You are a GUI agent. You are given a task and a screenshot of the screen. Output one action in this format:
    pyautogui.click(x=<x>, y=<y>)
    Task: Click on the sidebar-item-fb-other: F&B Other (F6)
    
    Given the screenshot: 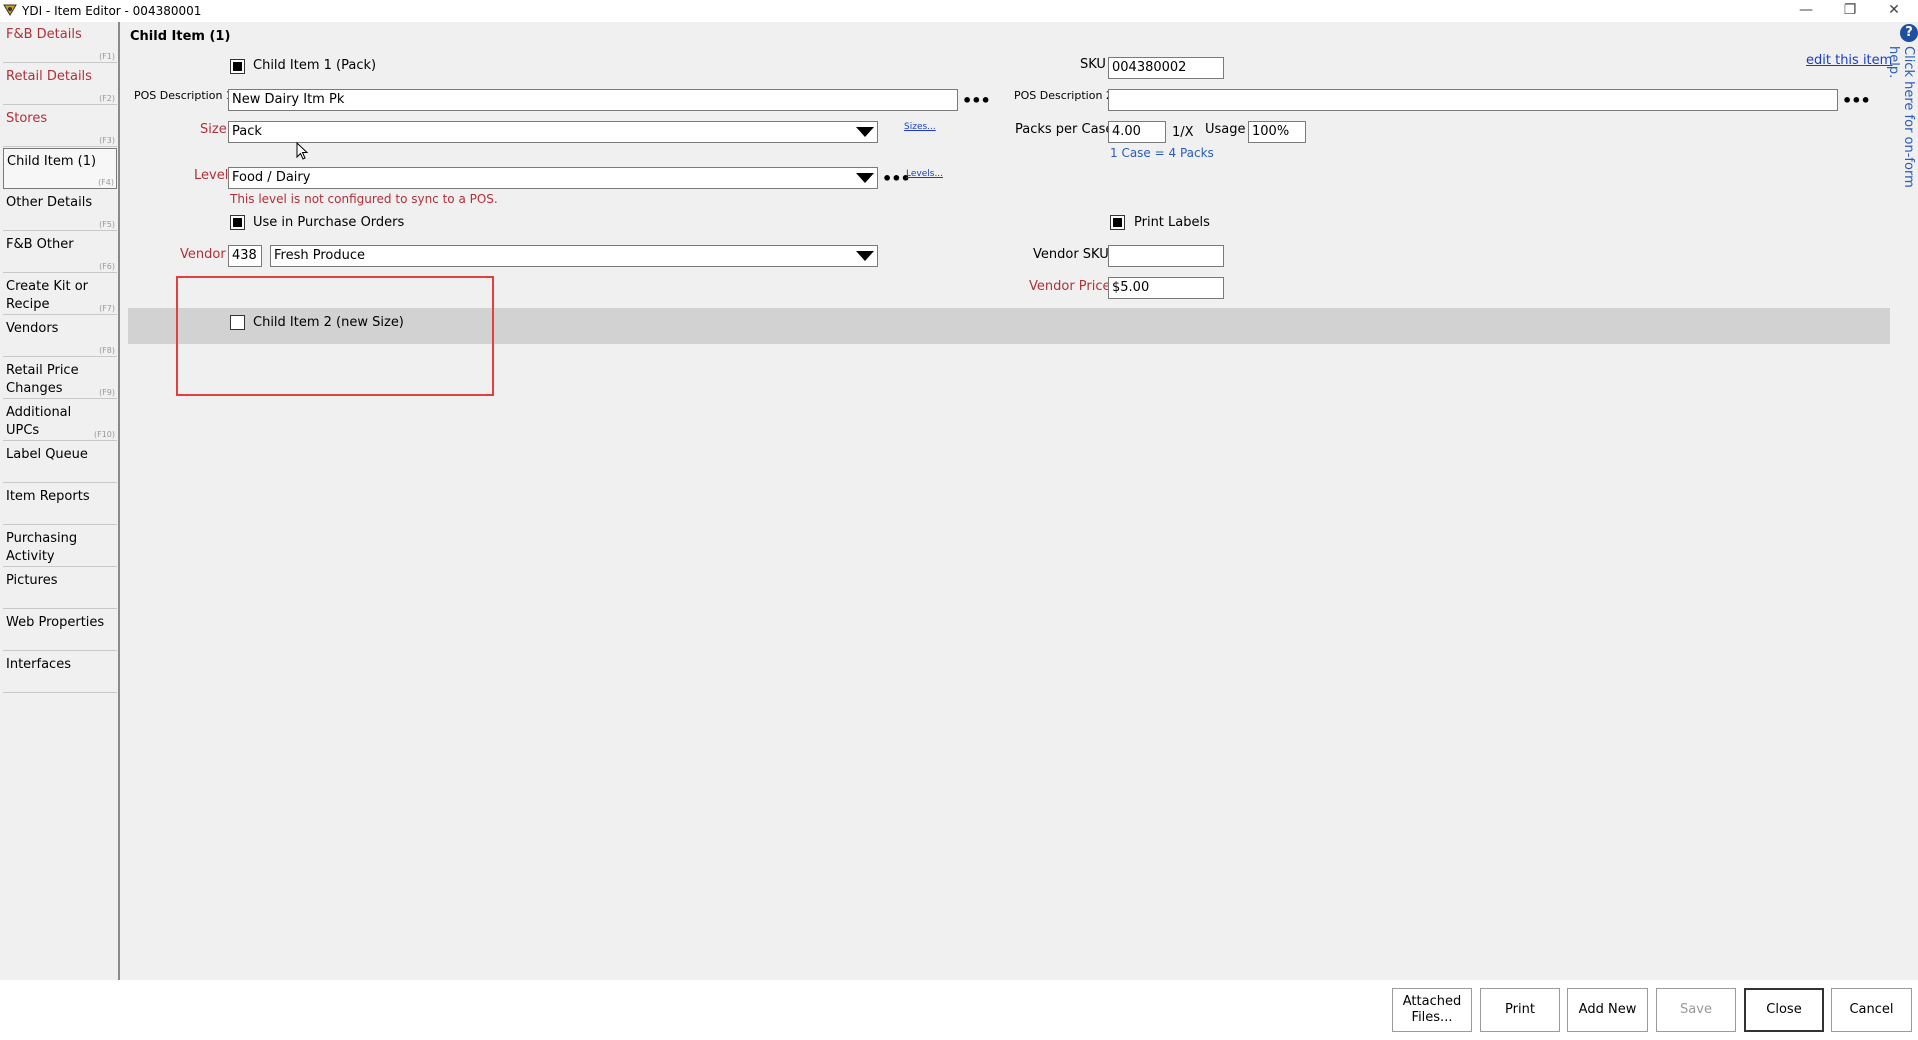 What is the action you would take?
    pyautogui.click(x=60, y=252)
    